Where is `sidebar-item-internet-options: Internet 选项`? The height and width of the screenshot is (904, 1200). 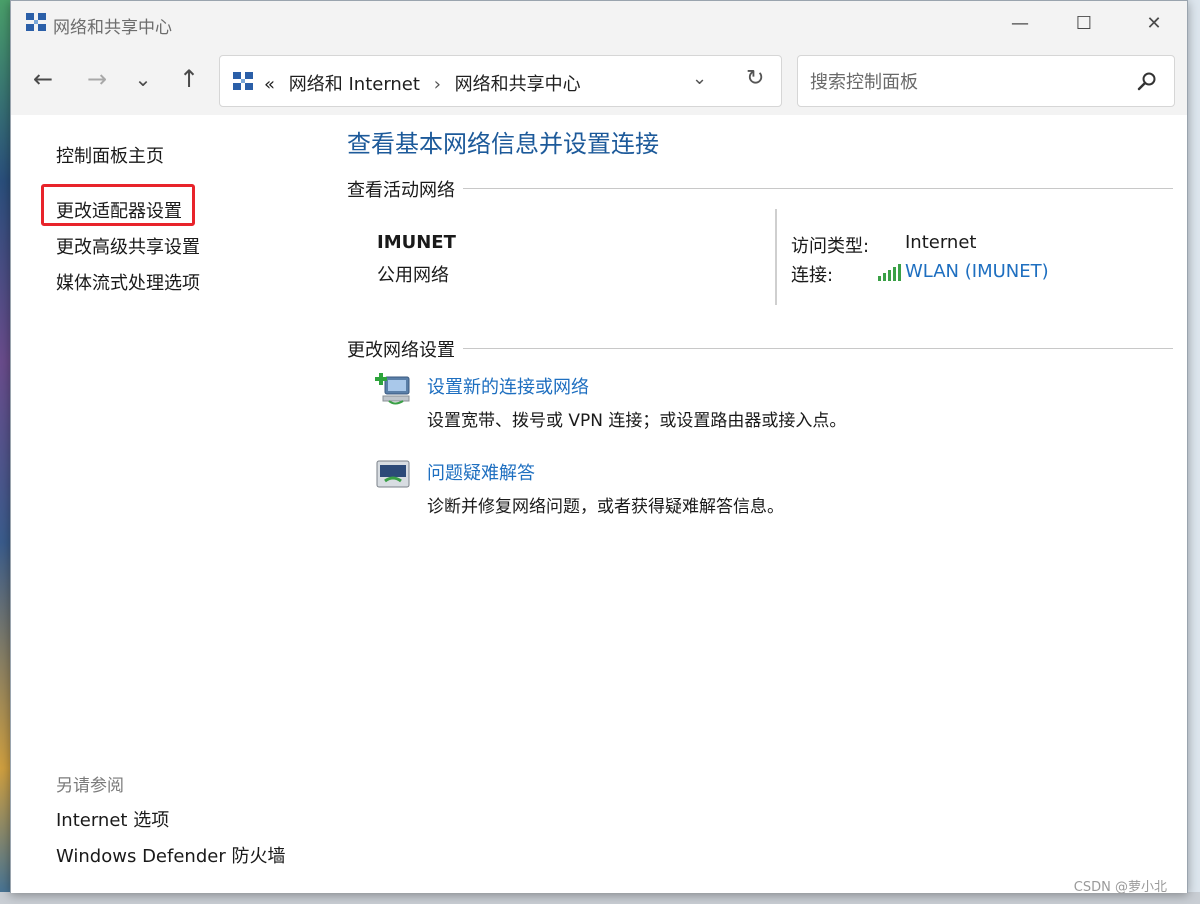 sidebar-item-internet-options: Internet 选项 is located at coordinates (112, 819).